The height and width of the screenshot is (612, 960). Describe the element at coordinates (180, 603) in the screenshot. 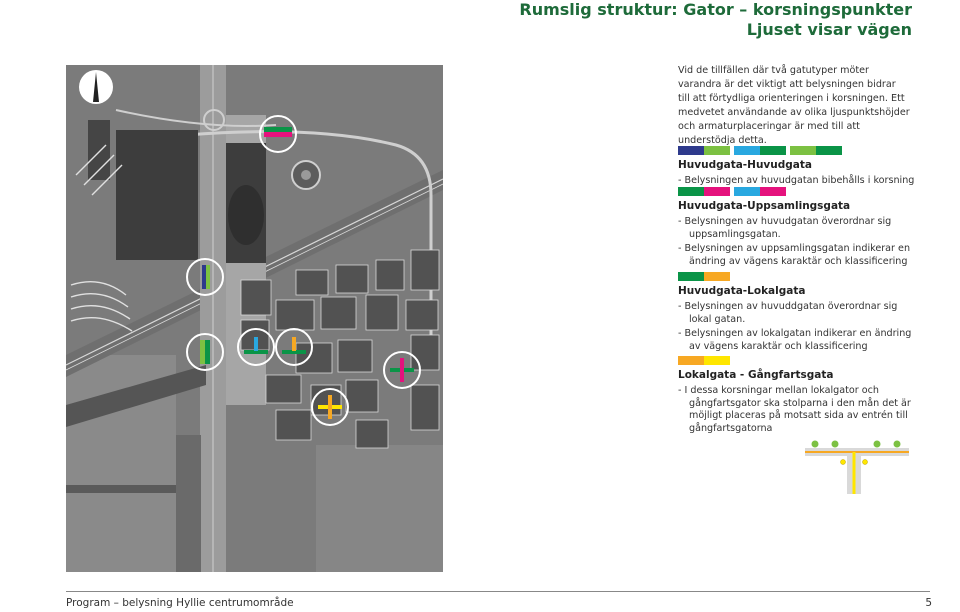

I see `footer-document-title: Program – belysning Hyllie centrumområde` at that location.